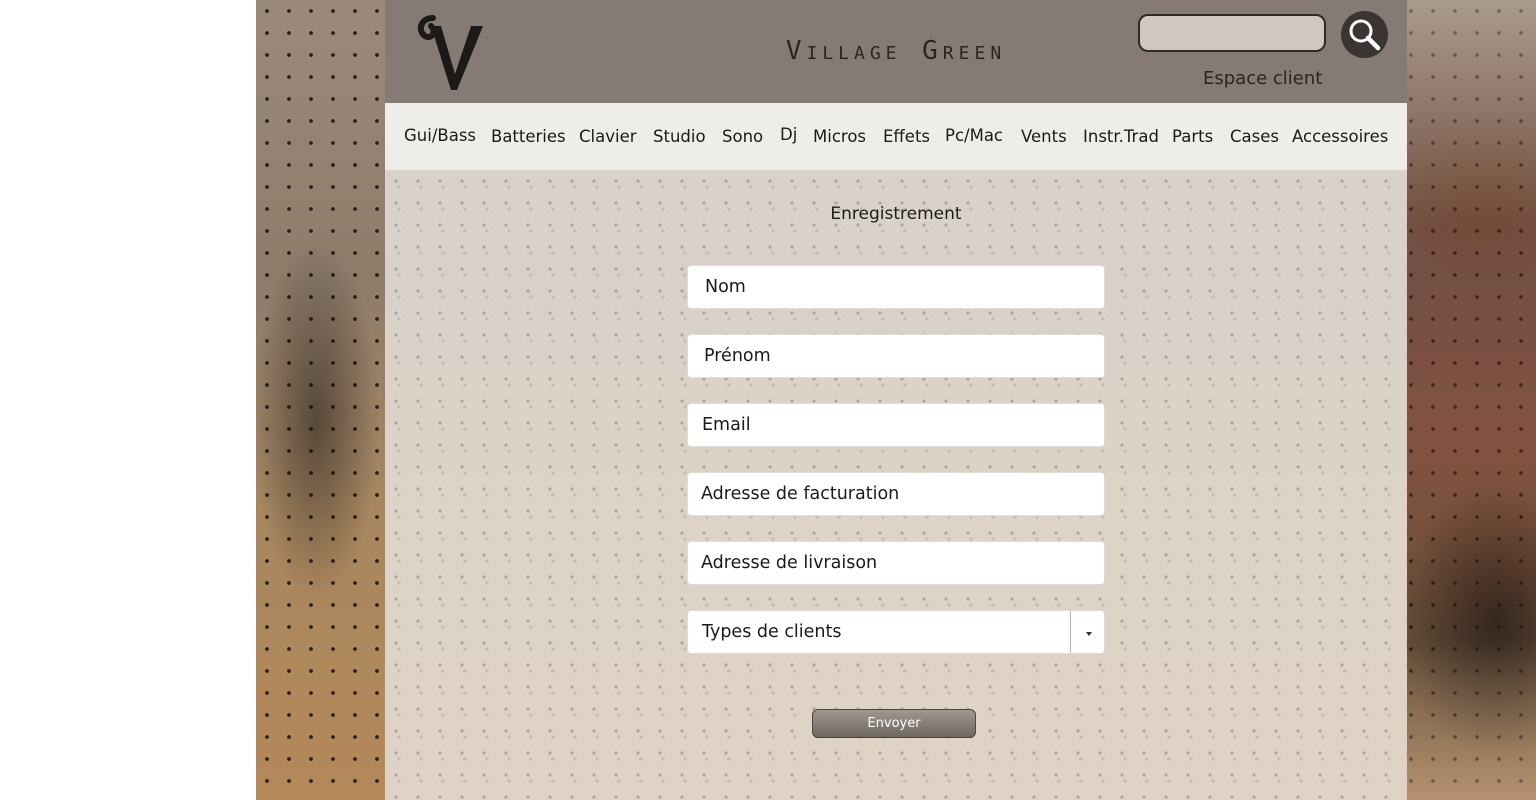  What do you see at coordinates (742, 136) in the screenshot?
I see `nav-item-sono: Sono` at bounding box center [742, 136].